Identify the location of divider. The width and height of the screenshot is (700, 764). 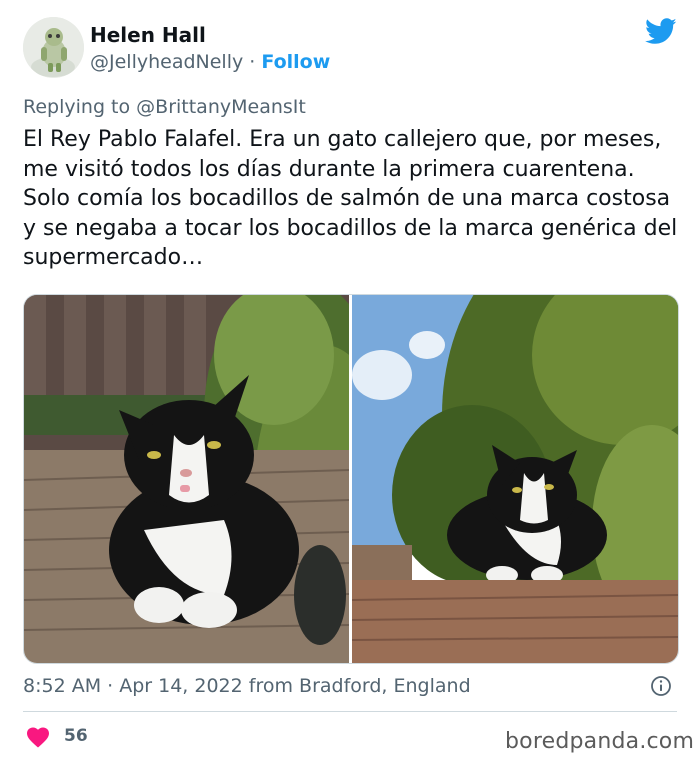
(350, 711).